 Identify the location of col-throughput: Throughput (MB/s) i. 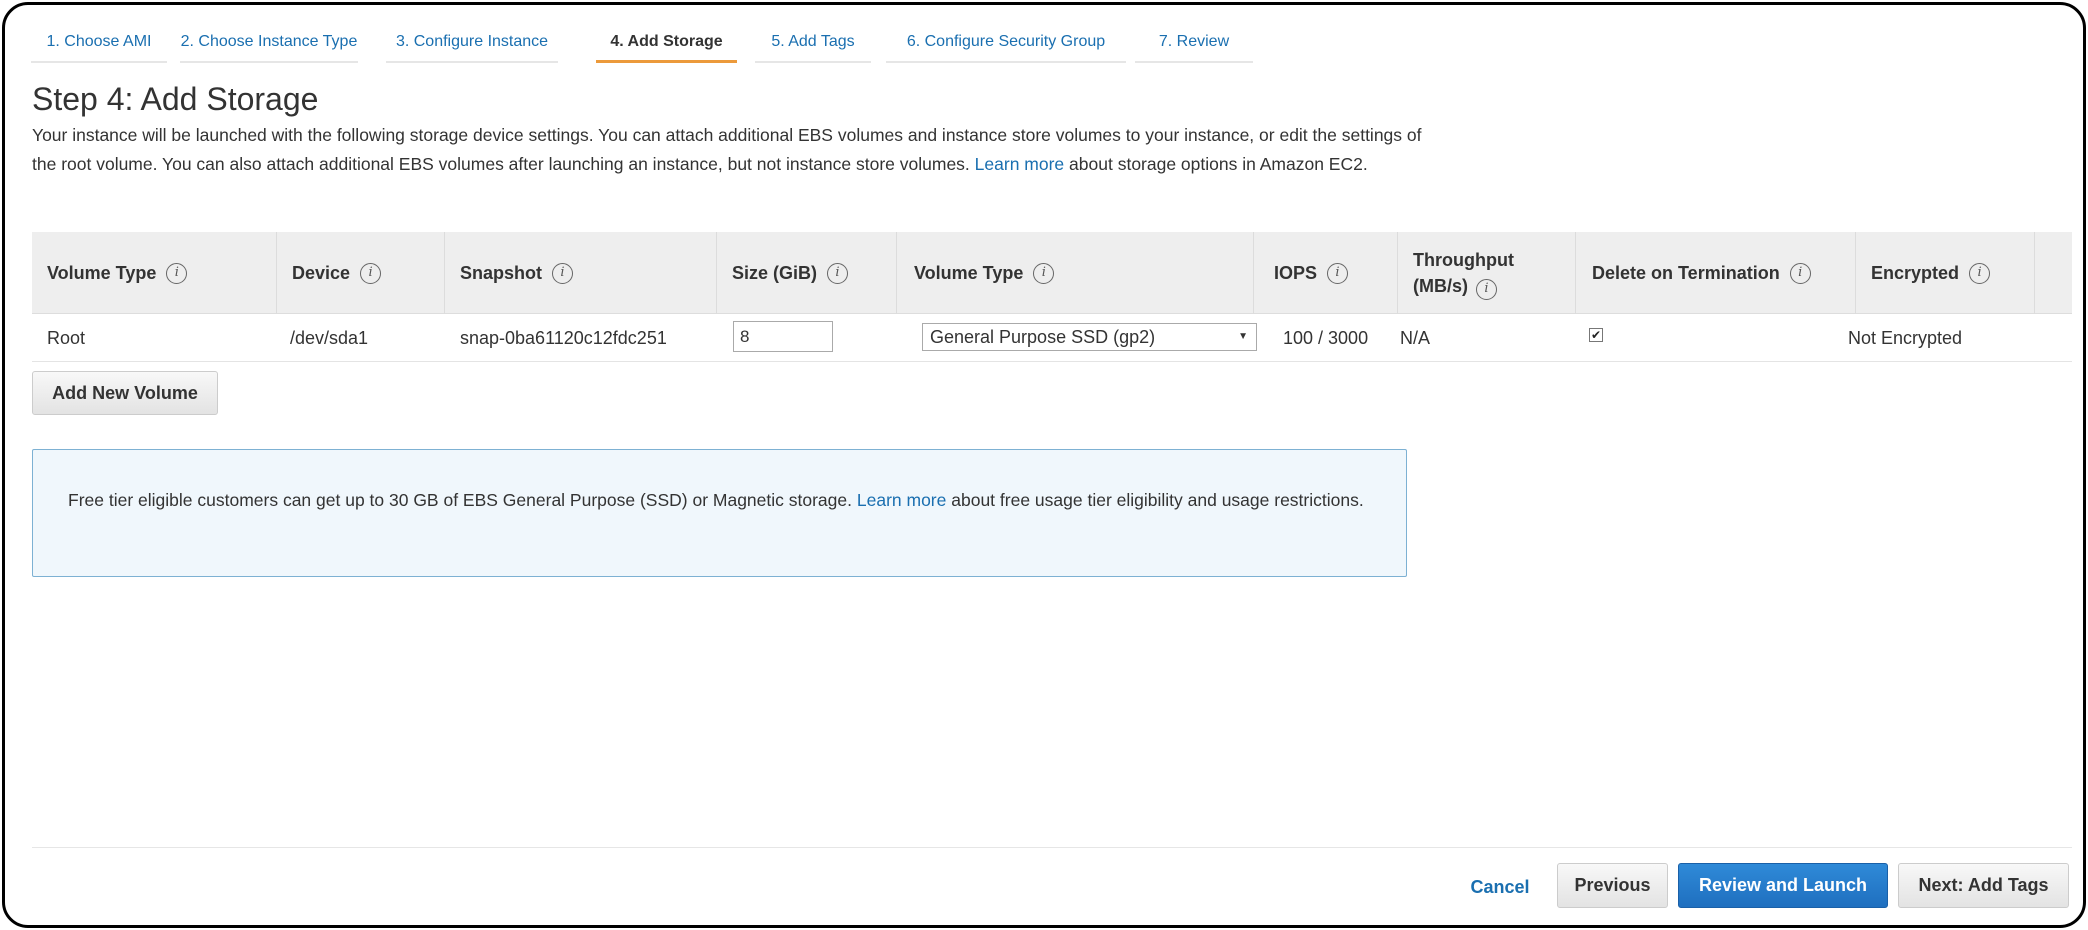
(1487, 273).